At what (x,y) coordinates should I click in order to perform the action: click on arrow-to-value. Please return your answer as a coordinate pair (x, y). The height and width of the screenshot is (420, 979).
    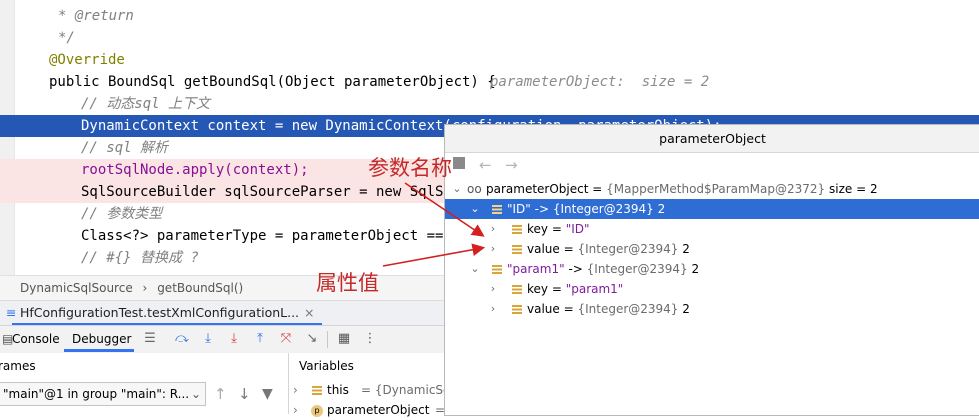
    Looking at the image, I should click on (434, 255).